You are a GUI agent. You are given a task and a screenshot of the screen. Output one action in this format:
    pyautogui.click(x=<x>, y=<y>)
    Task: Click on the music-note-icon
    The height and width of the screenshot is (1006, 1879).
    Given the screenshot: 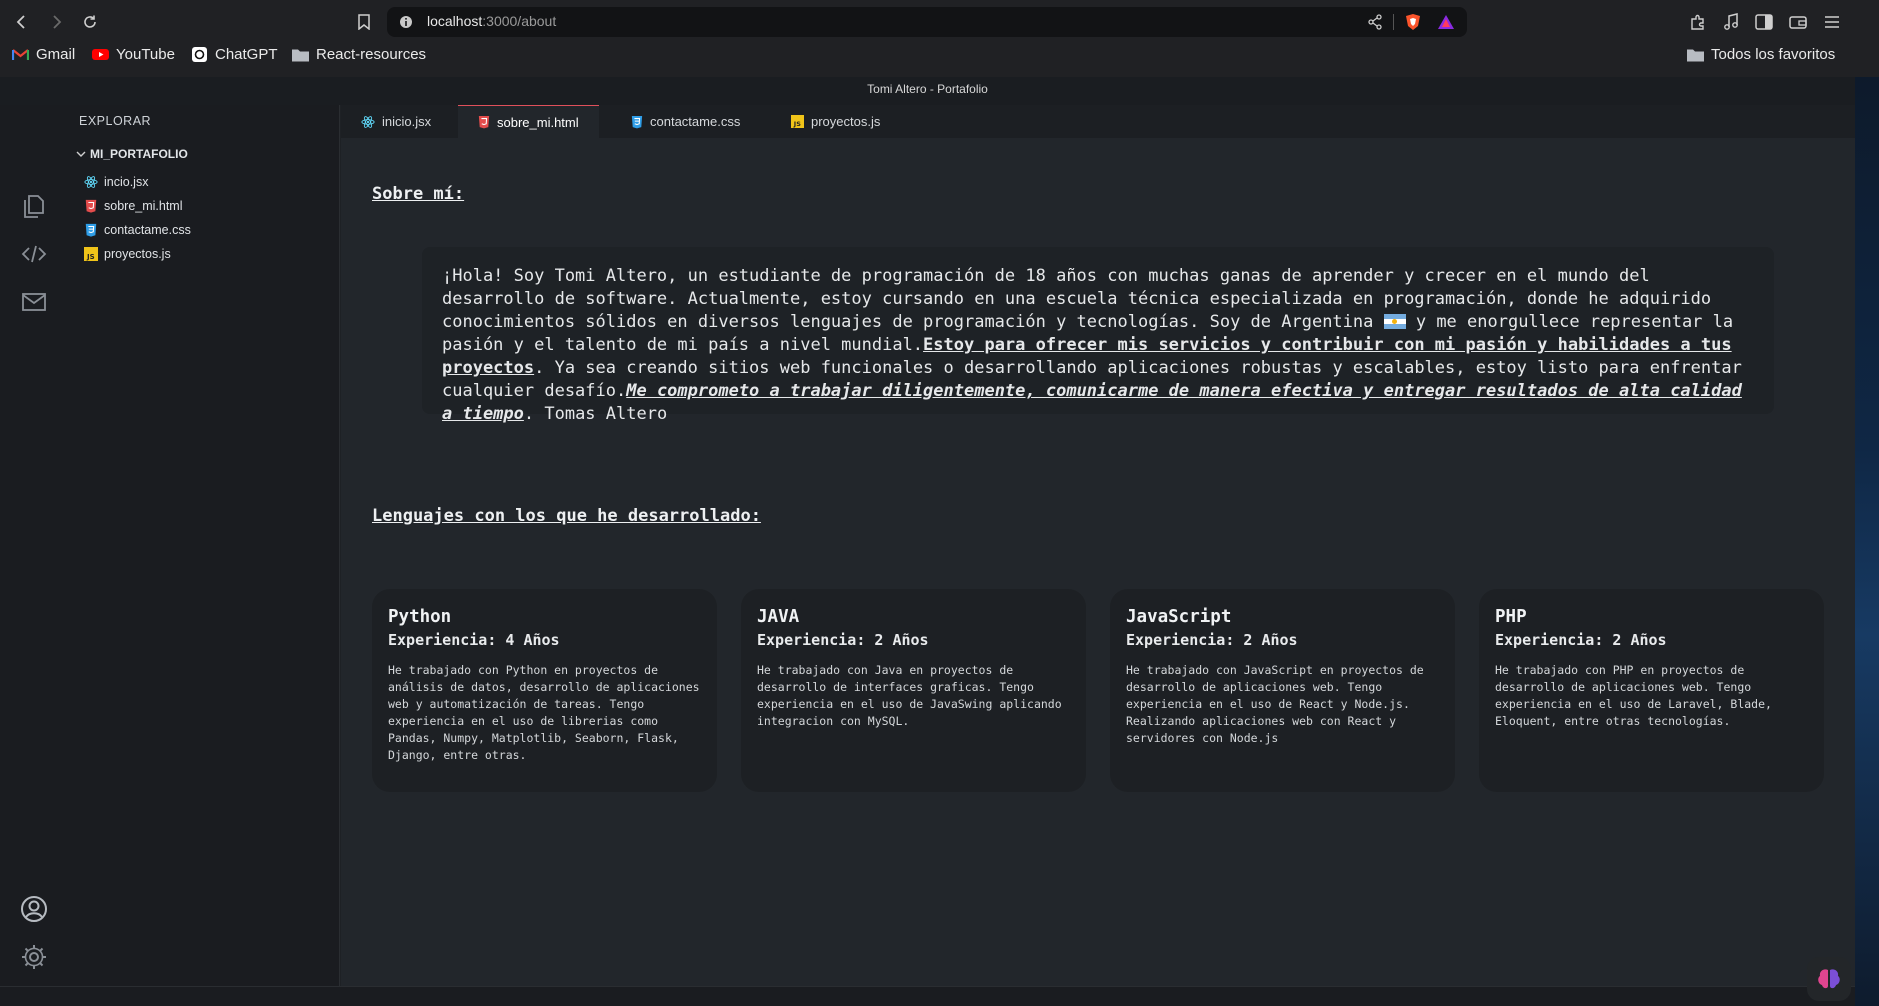 What is the action you would take?
    pyautogui.click(x=1731, y=21)
    